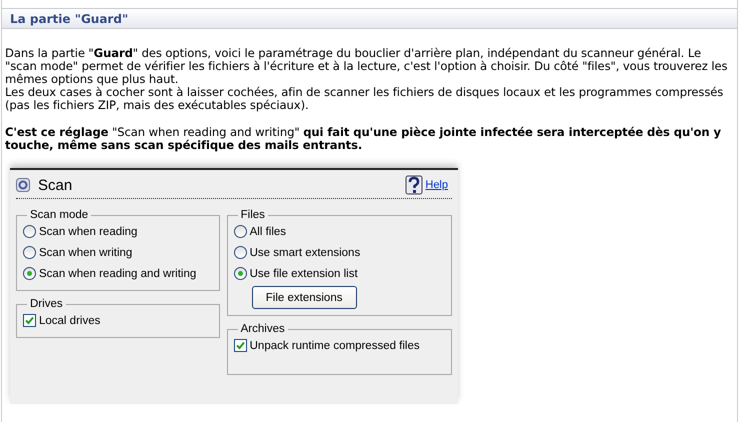 This screenshot has width=741, height=422. What do you see at coordinates (46, 304) in the screenshot?
I see `group-title: Drives` at bounding box center [46, 304].